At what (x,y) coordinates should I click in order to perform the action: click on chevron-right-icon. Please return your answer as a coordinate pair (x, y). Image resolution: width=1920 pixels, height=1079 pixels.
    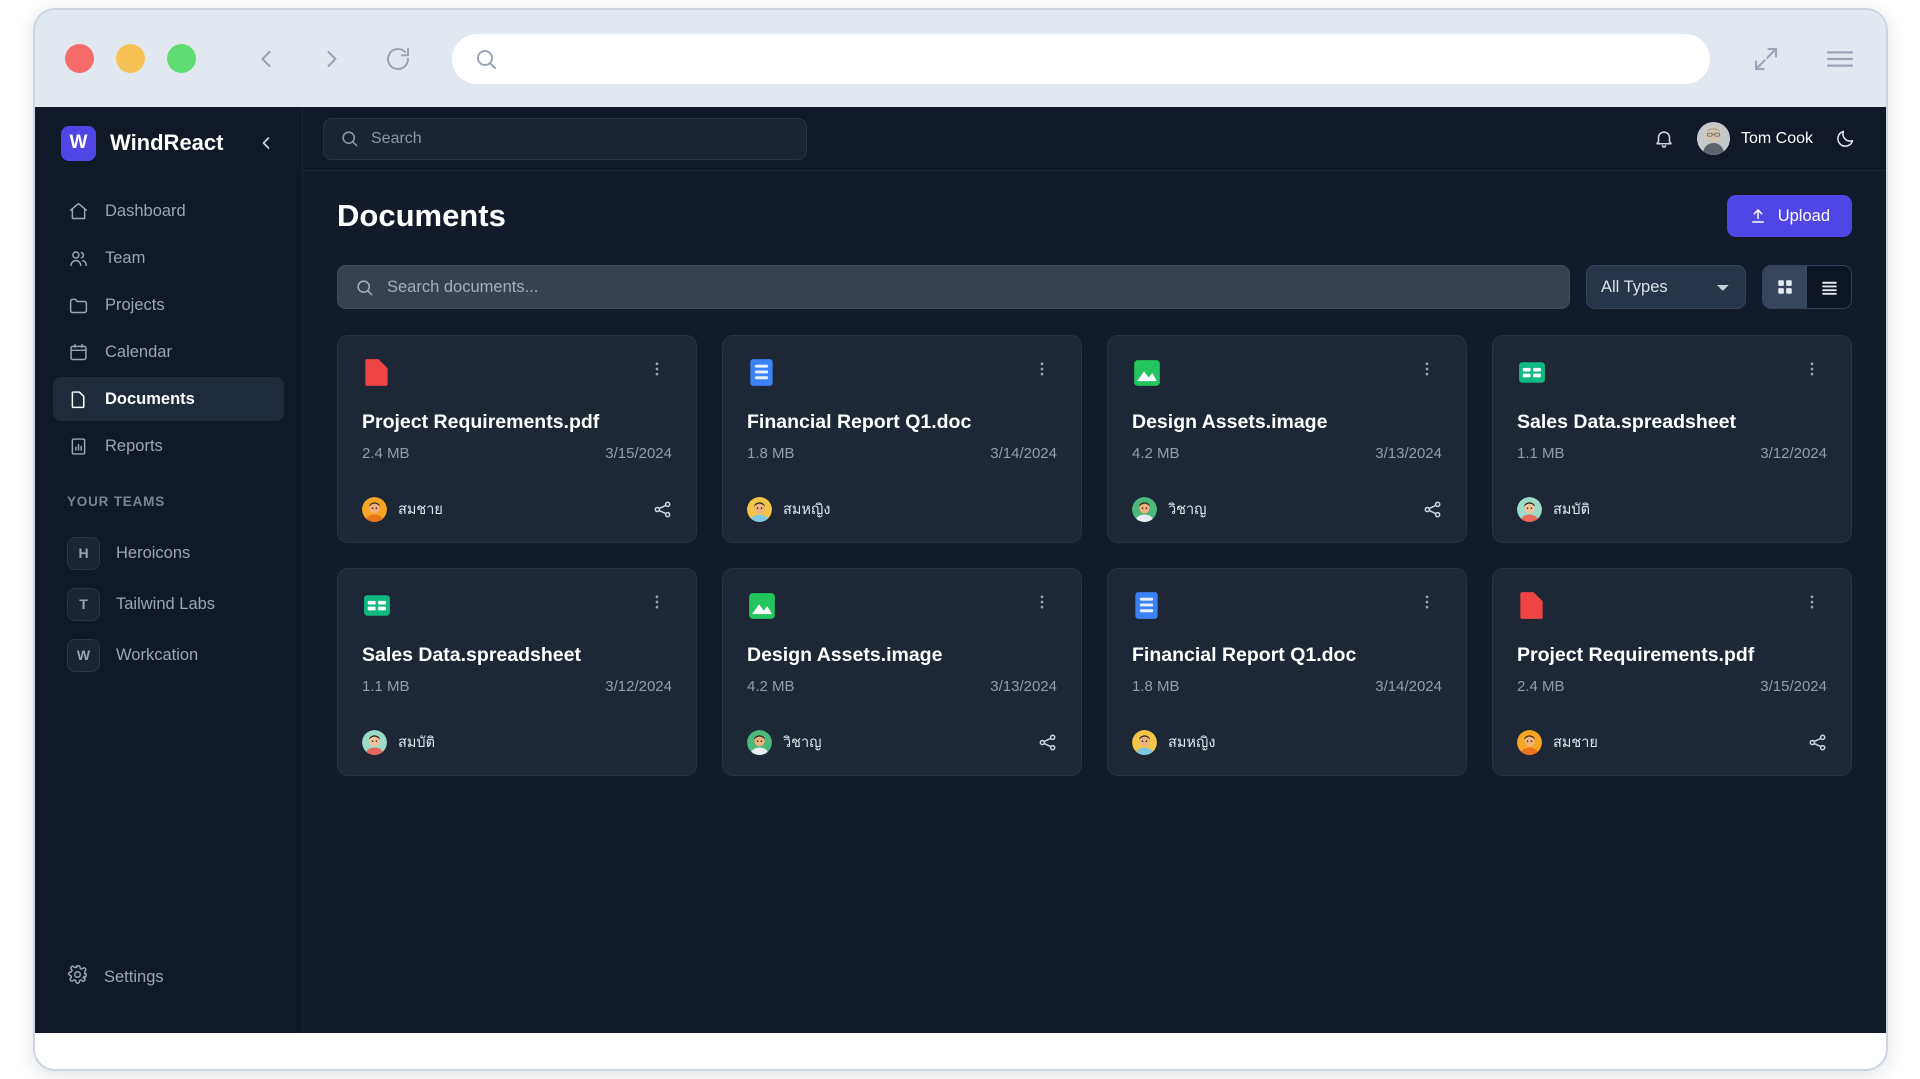
    Looking at the image, I should click on (332, 59).